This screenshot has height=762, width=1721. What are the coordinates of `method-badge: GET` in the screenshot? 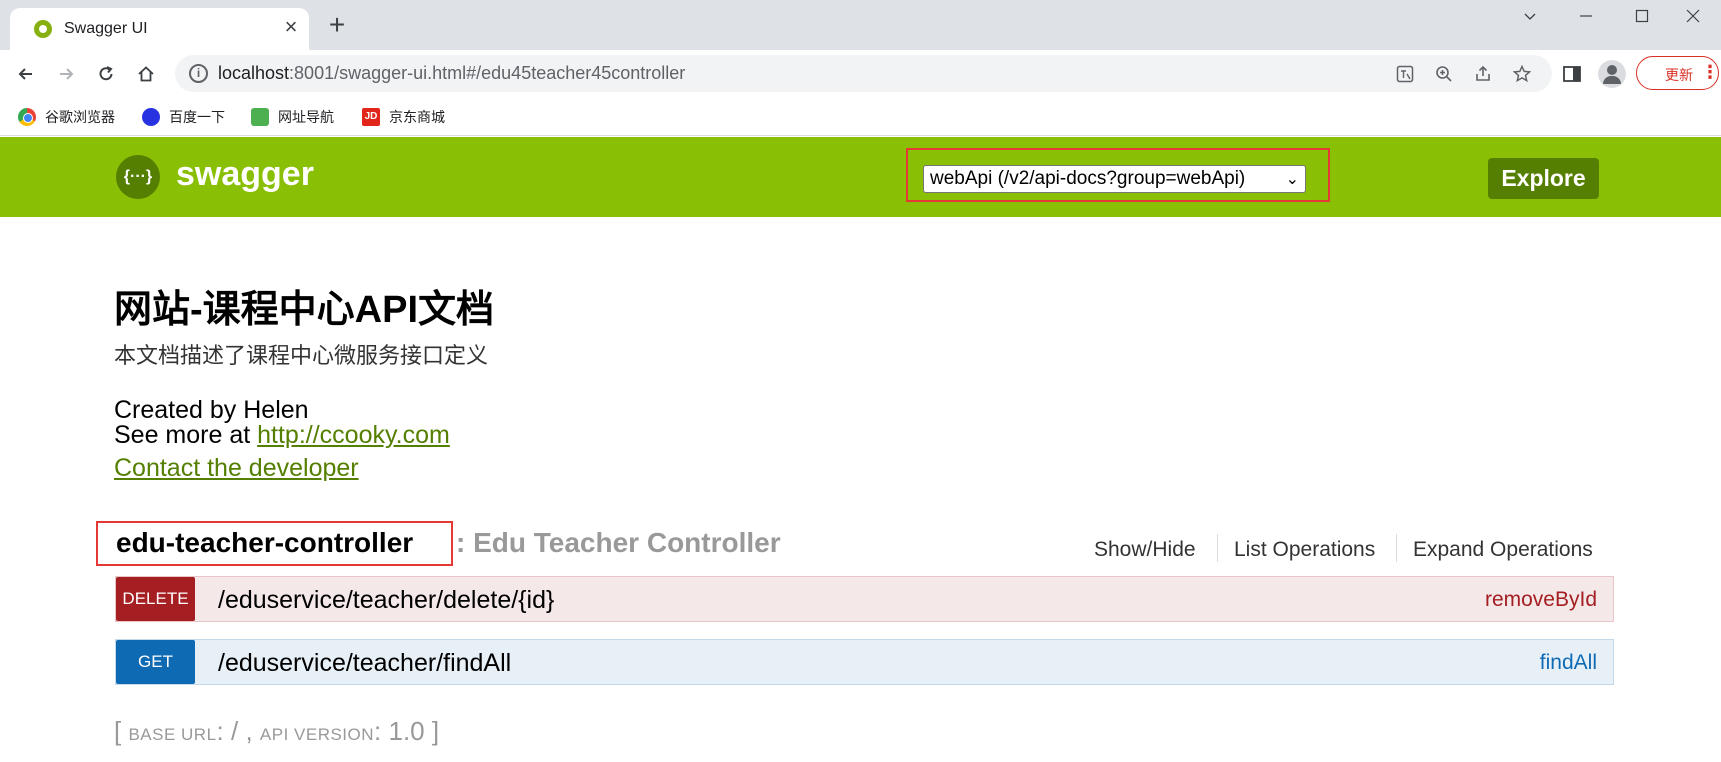 It's located at (155, 662).